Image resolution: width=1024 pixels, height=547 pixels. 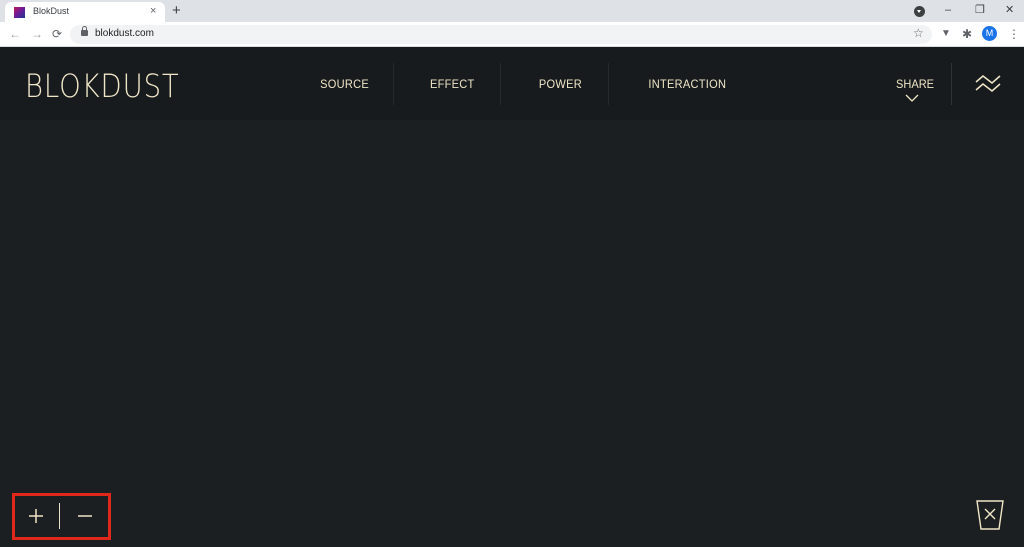 I want to click on browser-tabstrip: BlokDust × + – ❐ ✕, so click(x=512, y=11).